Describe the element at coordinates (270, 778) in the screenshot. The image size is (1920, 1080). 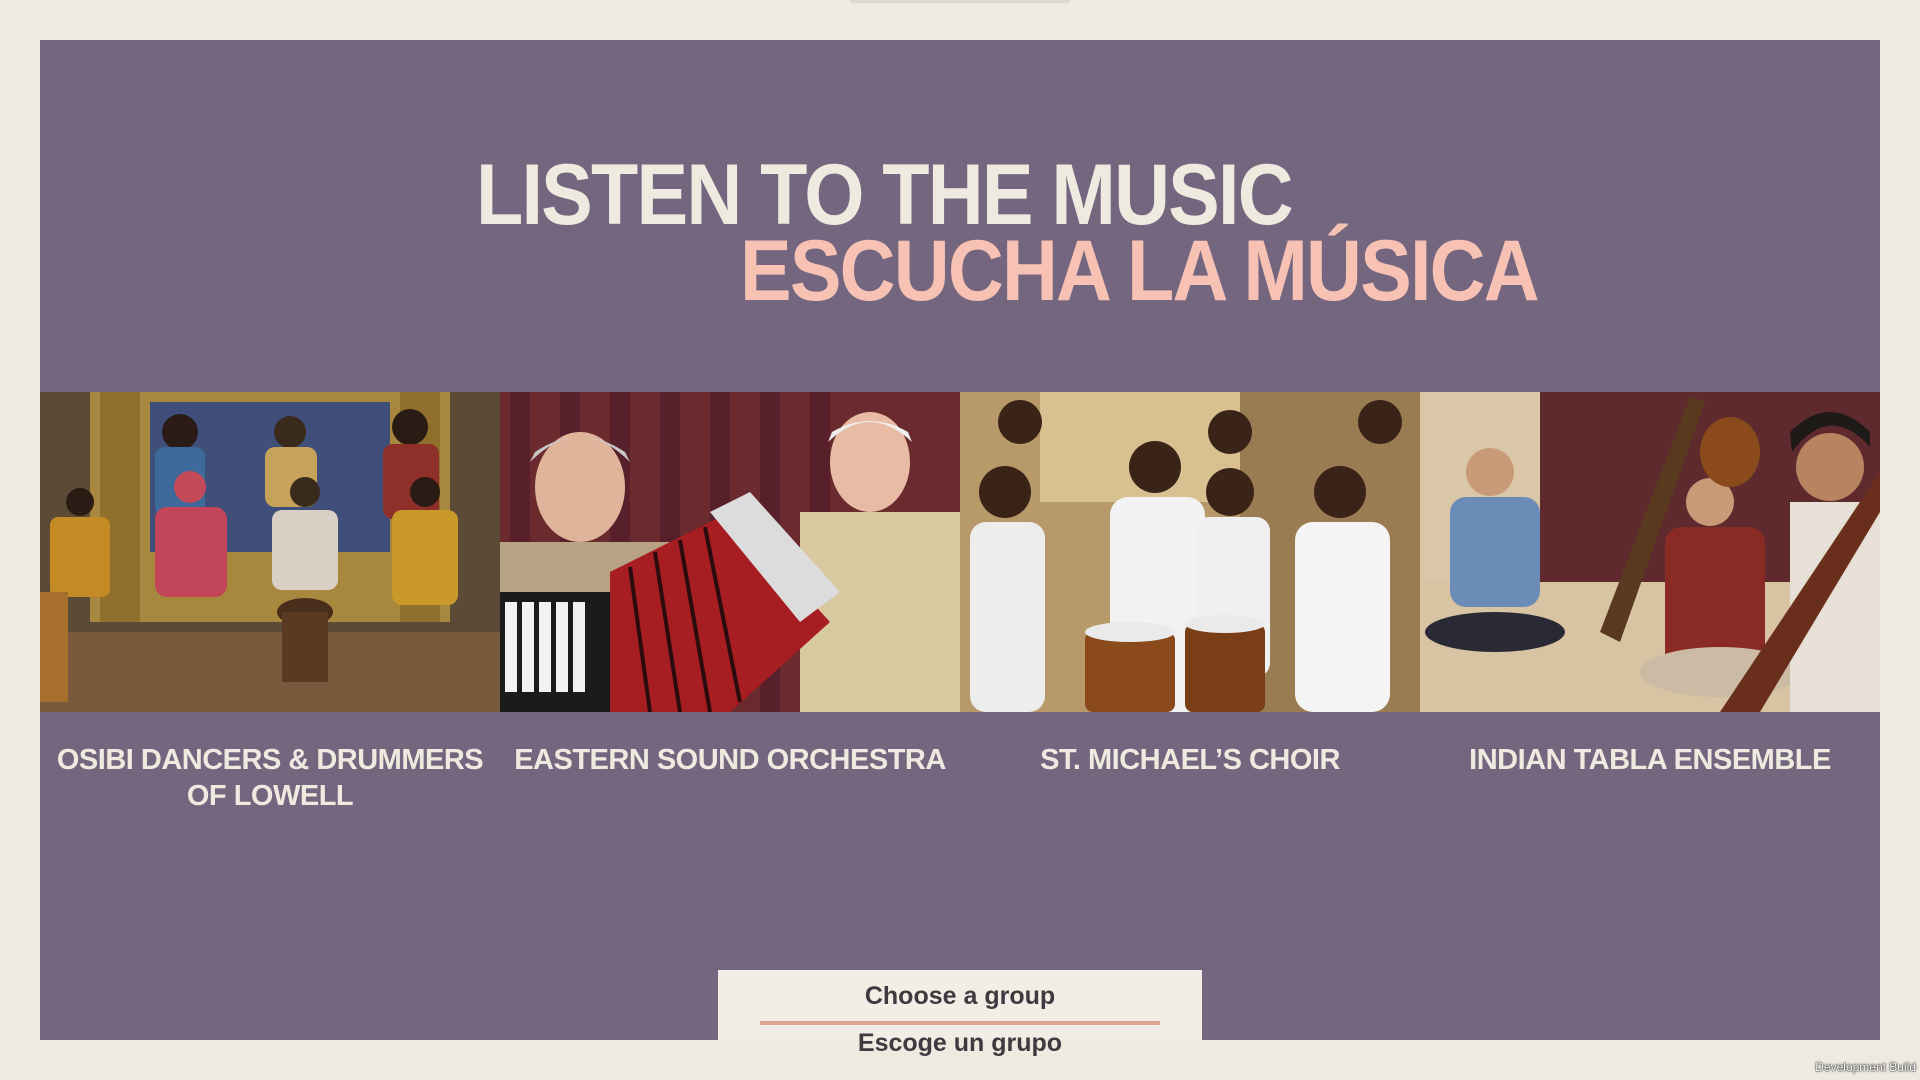
I see `group-name-osibi-dancers: OSIBI DANCERS & DRUMMERS OF LOWELL` at that location.